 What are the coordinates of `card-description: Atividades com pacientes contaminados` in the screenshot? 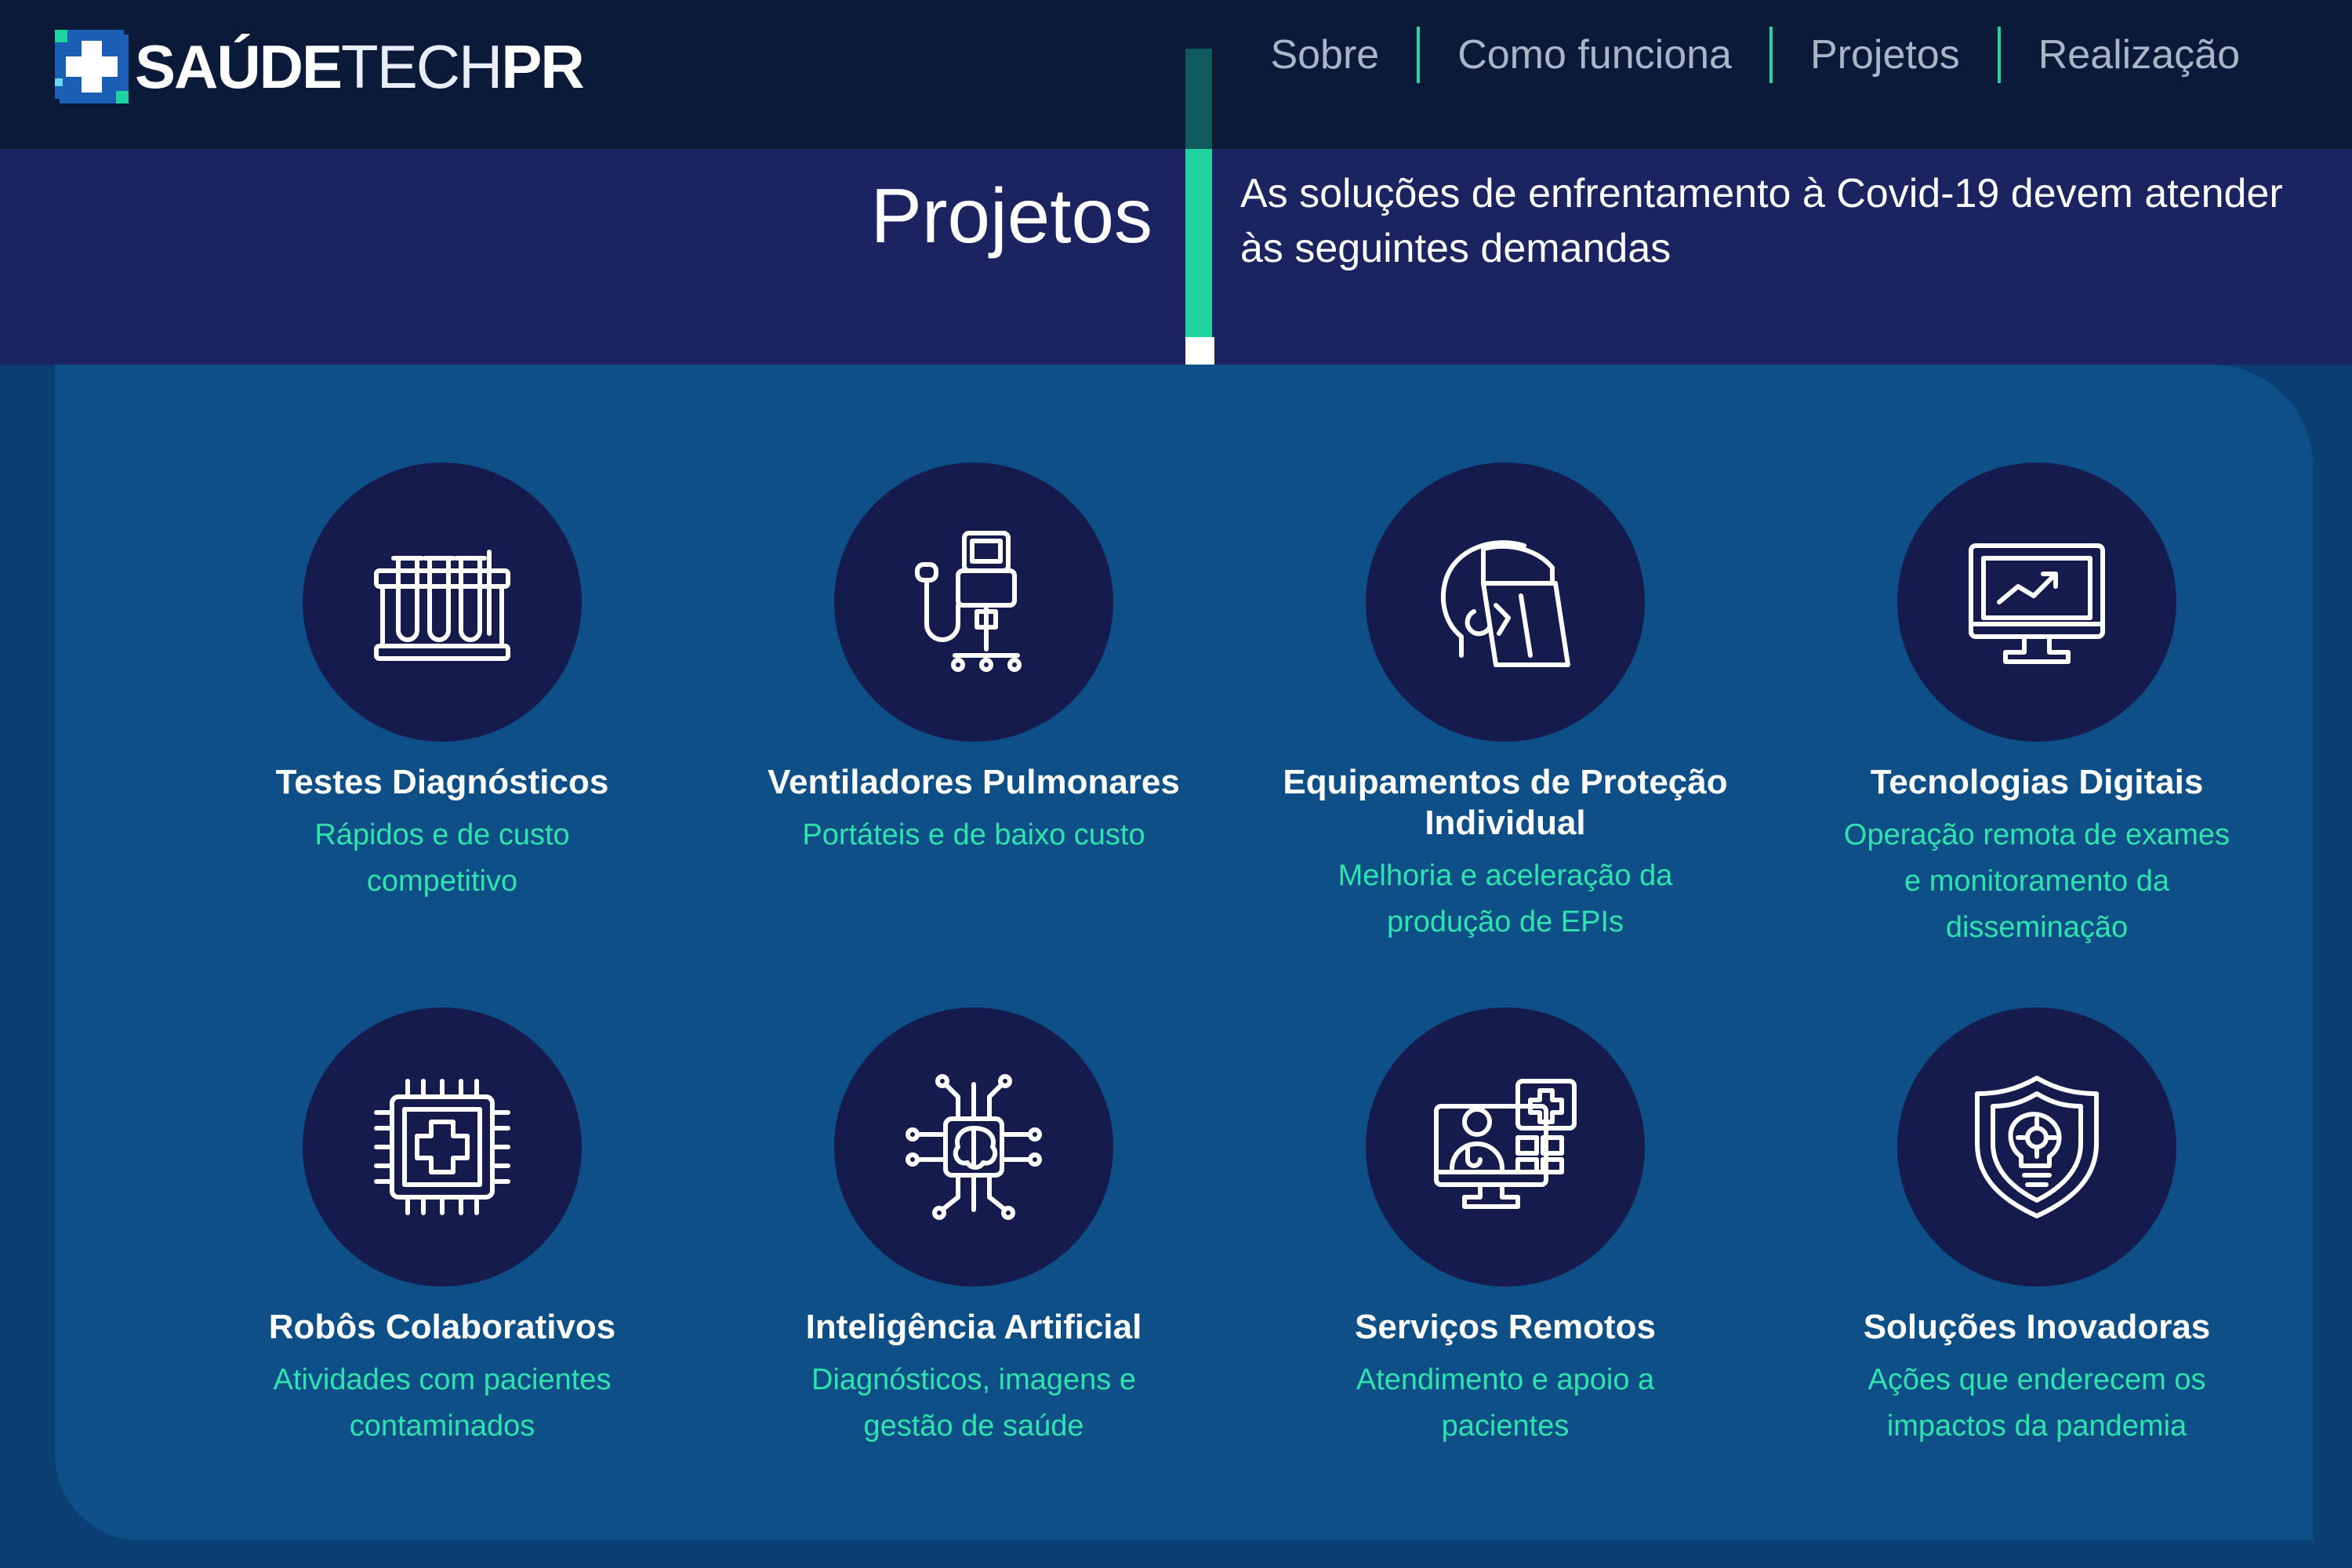 It's located at (442, 1403).